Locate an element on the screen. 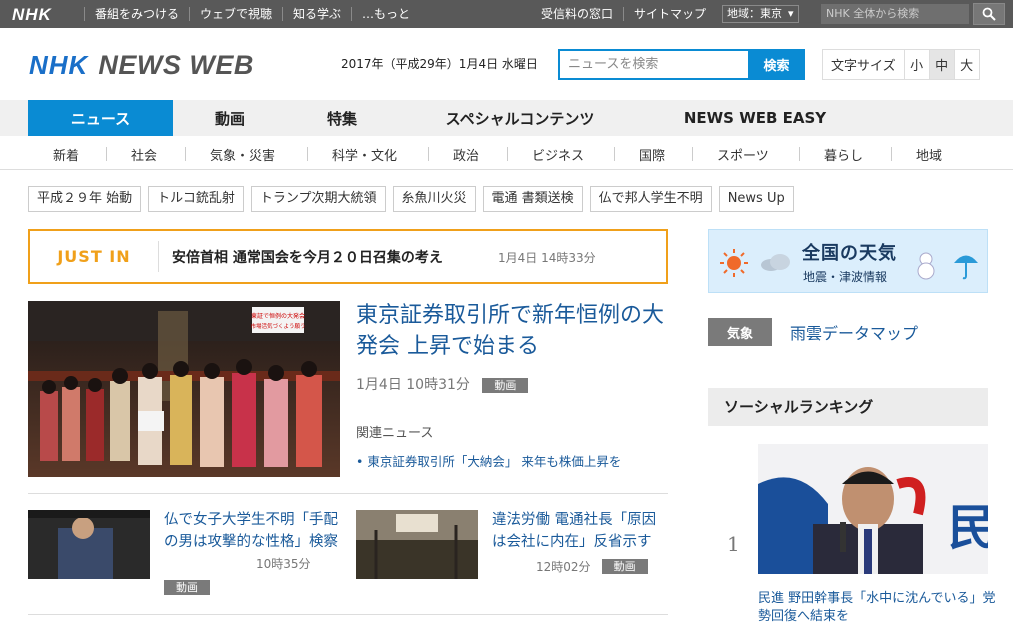 Image resolution: width=1013 pixels, height=627 pixels. just-in-headline: 安倍首相 通常国会を今月２０日召集の考え is located at coordinates (307, 257).